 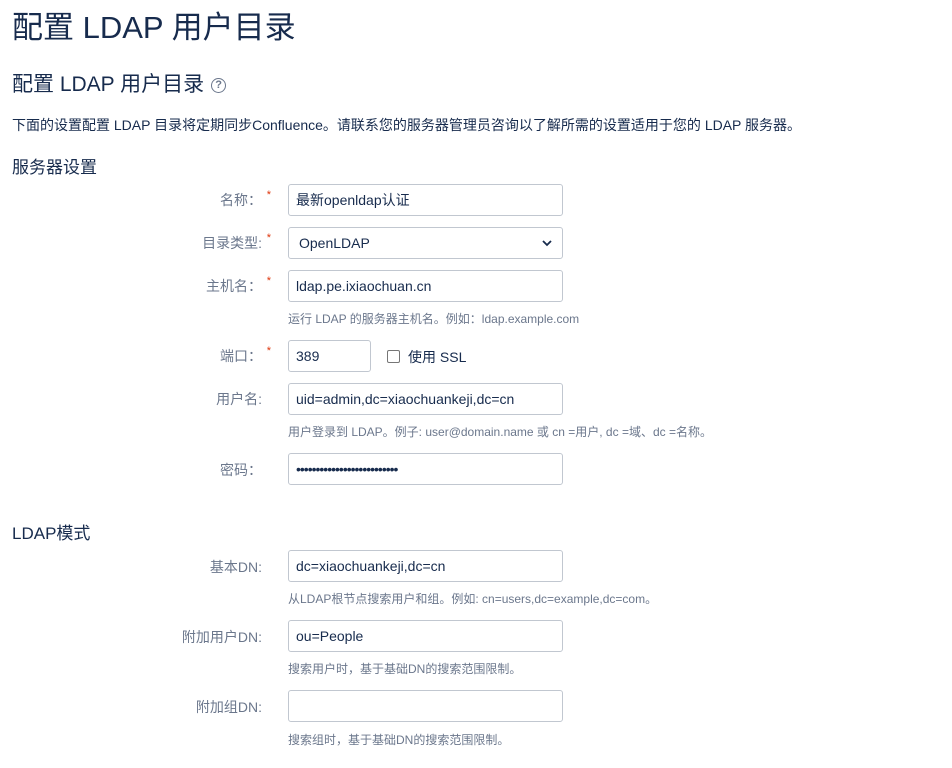 What do you see at coordinates (425, 286) in the screenshot?
I see `hostname-input: ldap.pe.ixiaochuan.cn` at bounding box center [425, 286].